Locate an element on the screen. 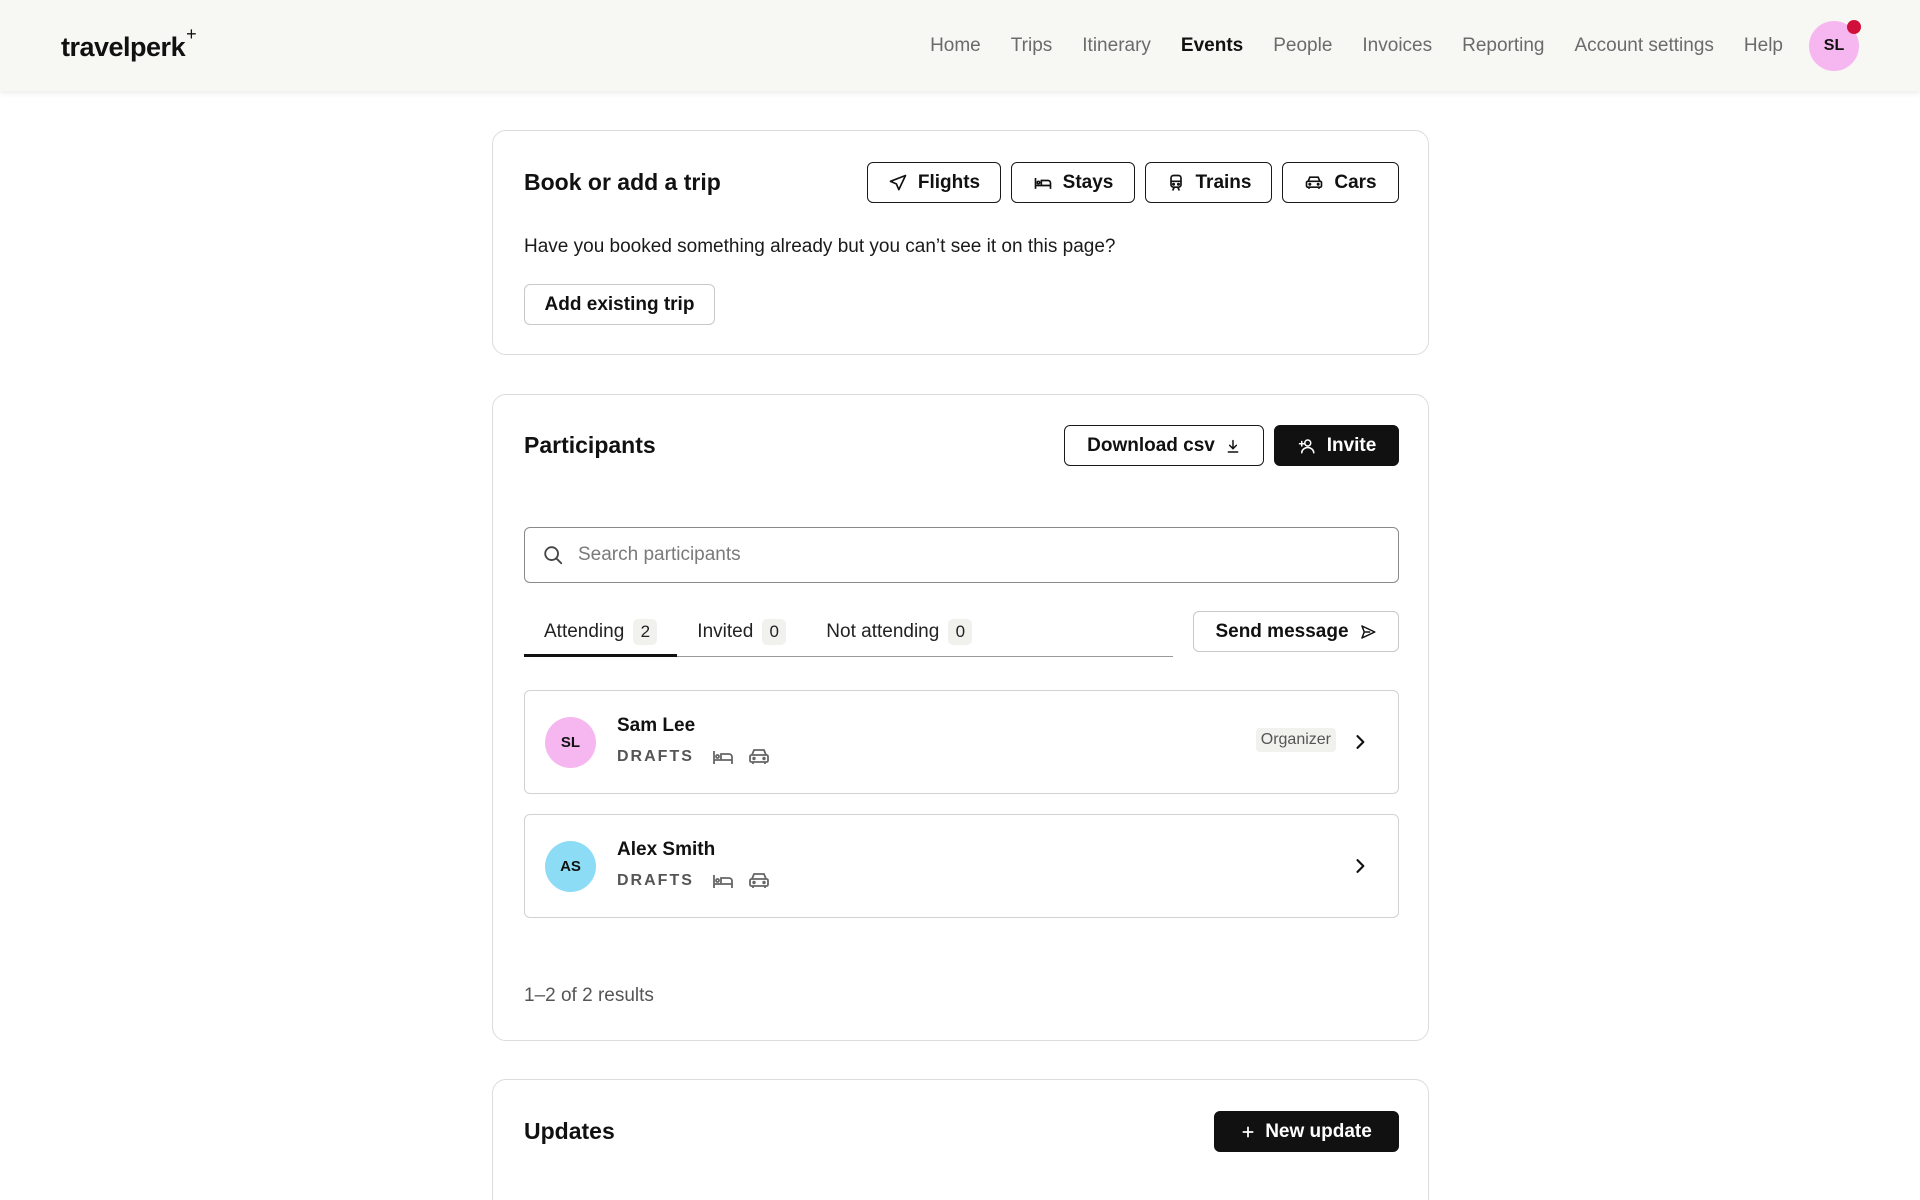 The height and width of the screenshot is (1200, 1920). tab-attending-count: 2 is located at coordinates (645, 631).